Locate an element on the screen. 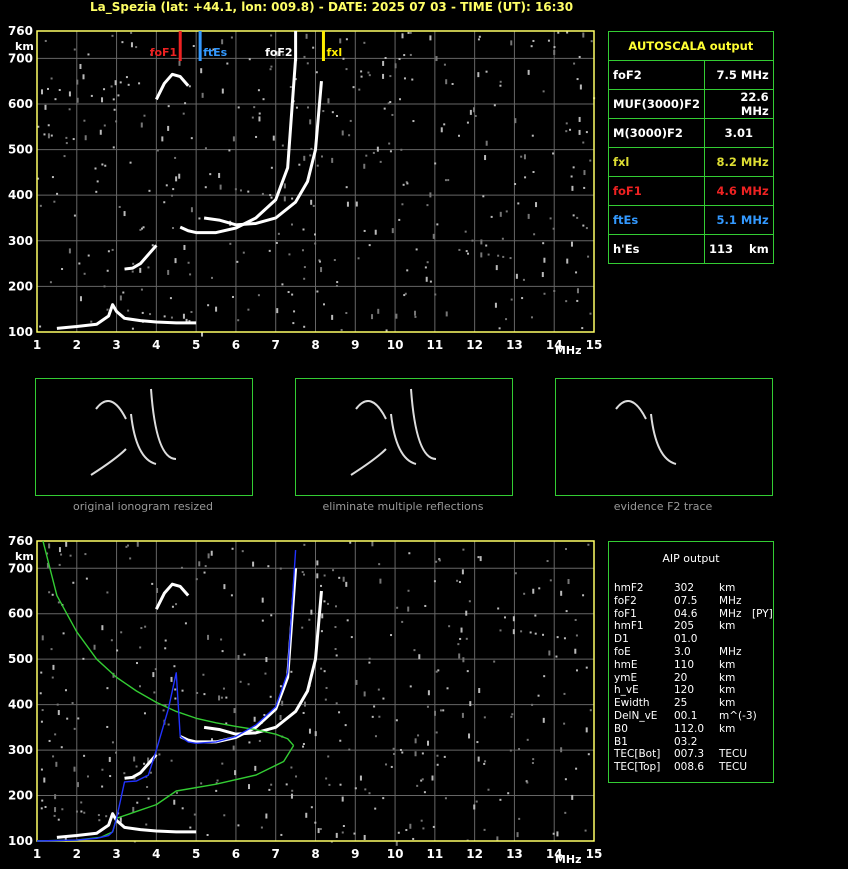  aip-unit: TECU is located at coordinates (733, 754).